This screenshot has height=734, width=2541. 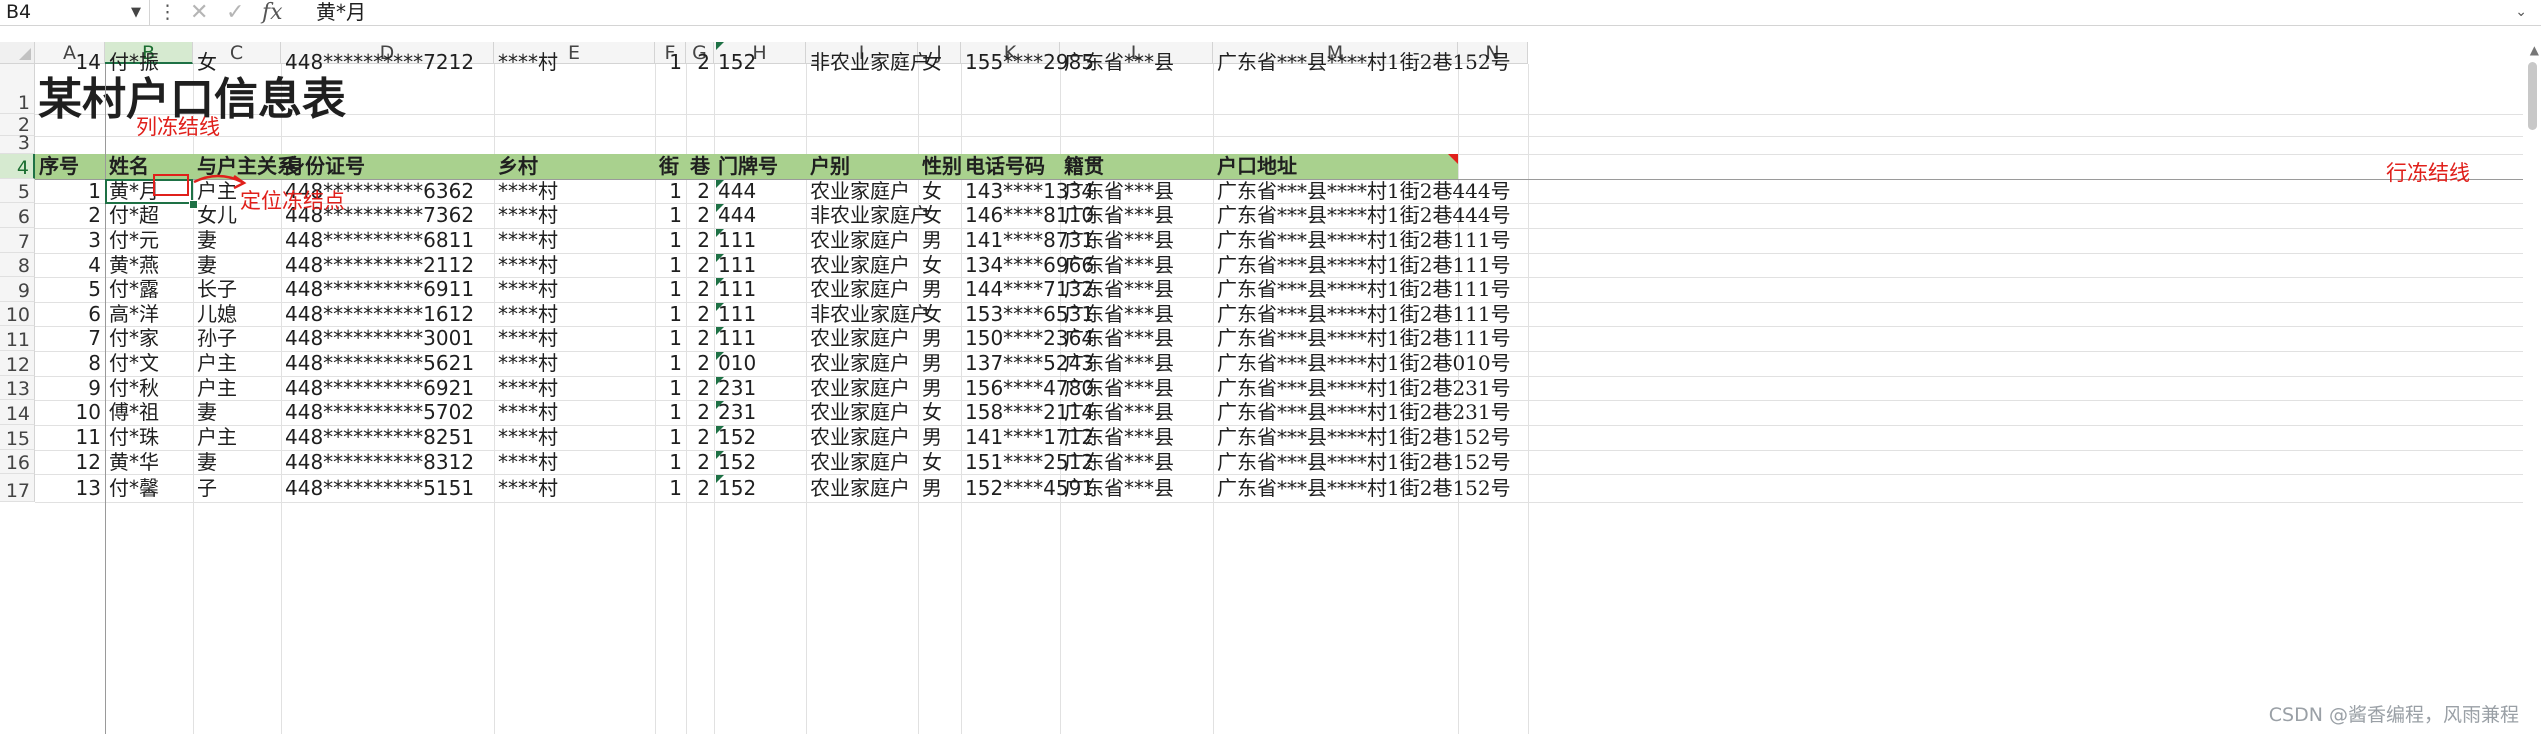 I want to click on row-header-8: 8, so click(x=17, y=265).